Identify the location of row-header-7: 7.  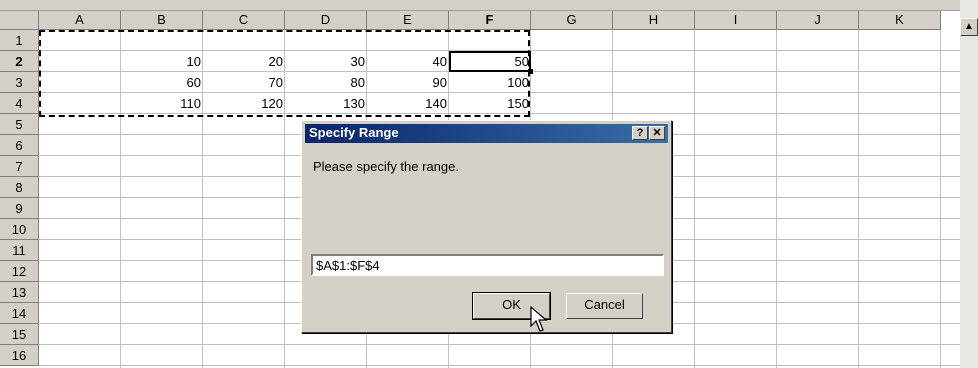
(19, 166).